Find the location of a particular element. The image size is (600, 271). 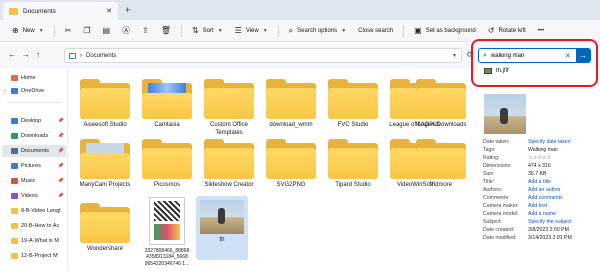

sidebar-item-label: Desktop is located at coordinates (31, 121).